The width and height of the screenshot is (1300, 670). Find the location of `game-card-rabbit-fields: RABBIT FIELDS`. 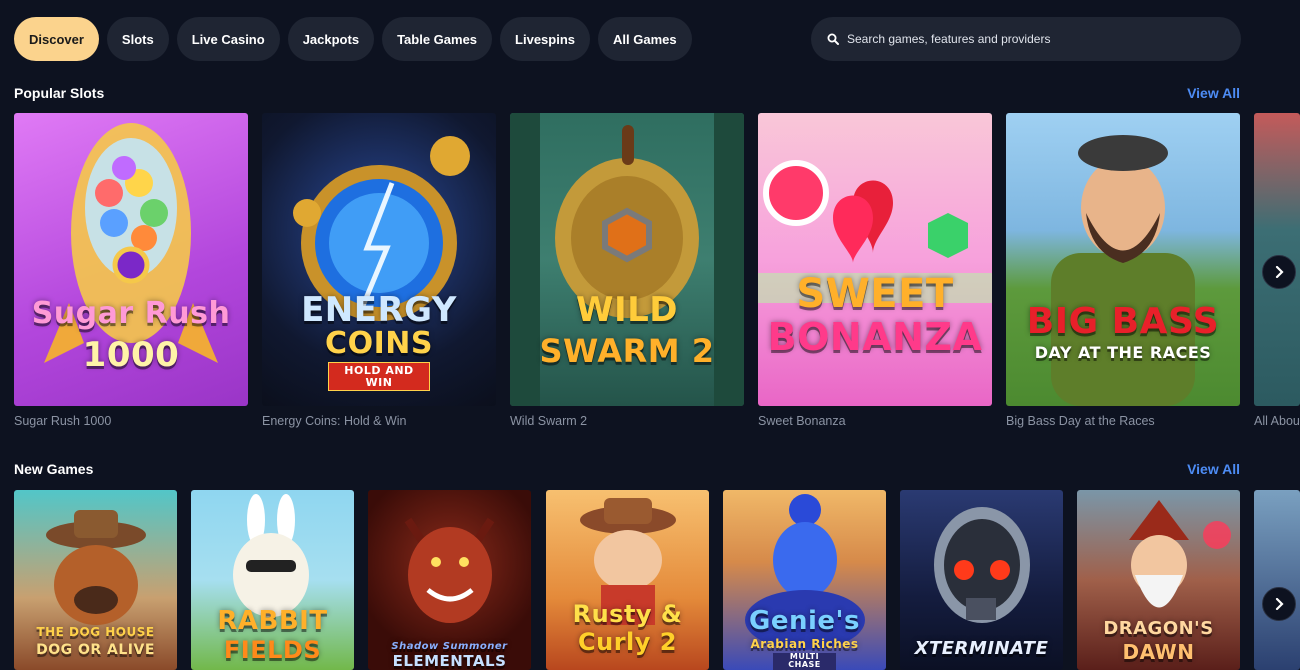

game-card-rabbit-fields: RABBIT FIELDS is located at coordinates (272, 580).